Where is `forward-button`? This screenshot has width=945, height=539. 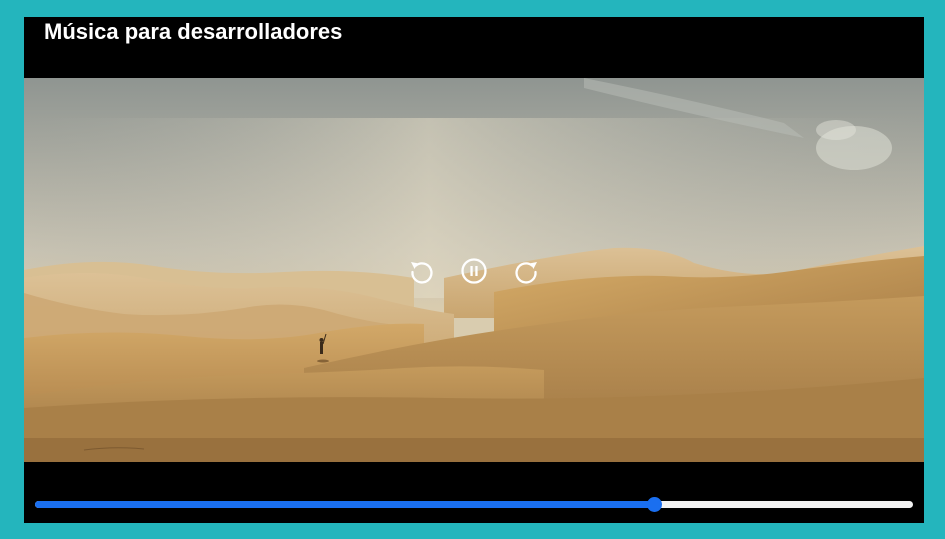 forward-button is located at coordinates (526, 271).